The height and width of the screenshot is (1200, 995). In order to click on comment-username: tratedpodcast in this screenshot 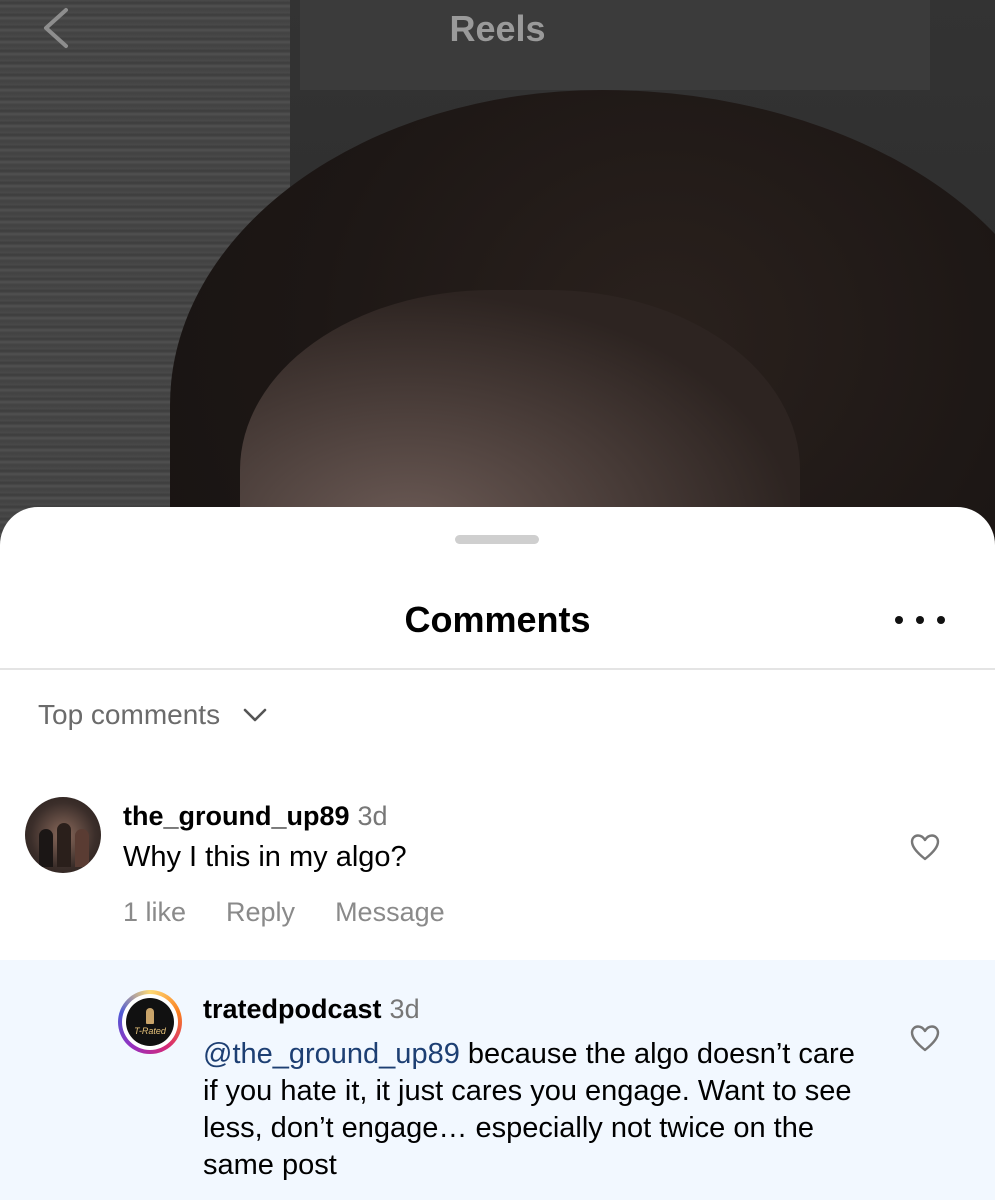, I will do `click(292, 1009)`.